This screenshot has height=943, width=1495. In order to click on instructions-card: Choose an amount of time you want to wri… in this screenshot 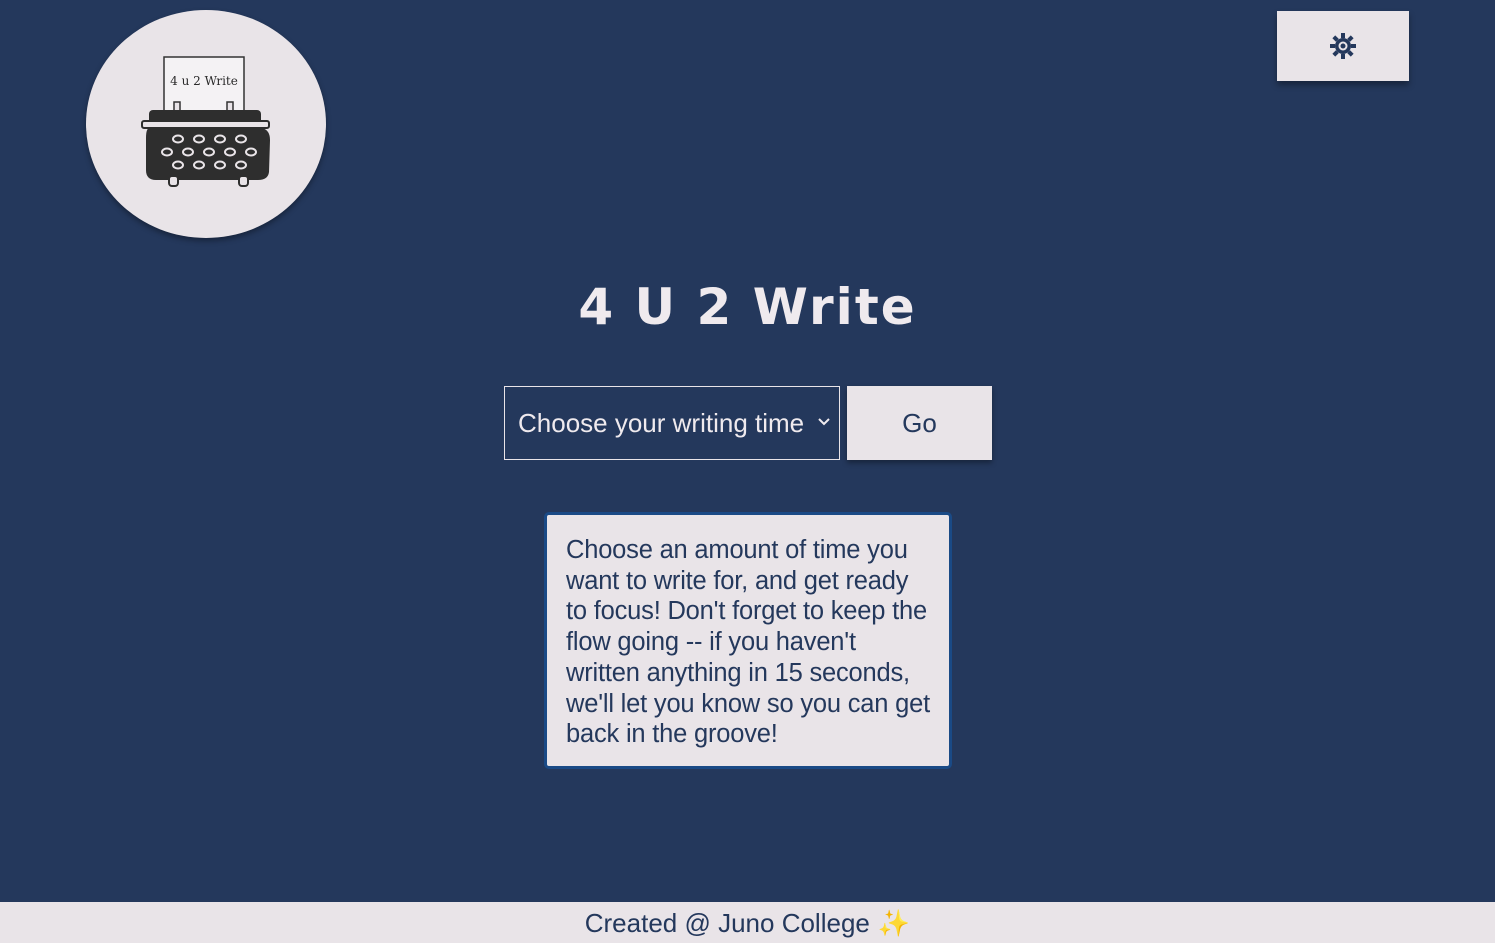, I will do `click(748, 640)`.